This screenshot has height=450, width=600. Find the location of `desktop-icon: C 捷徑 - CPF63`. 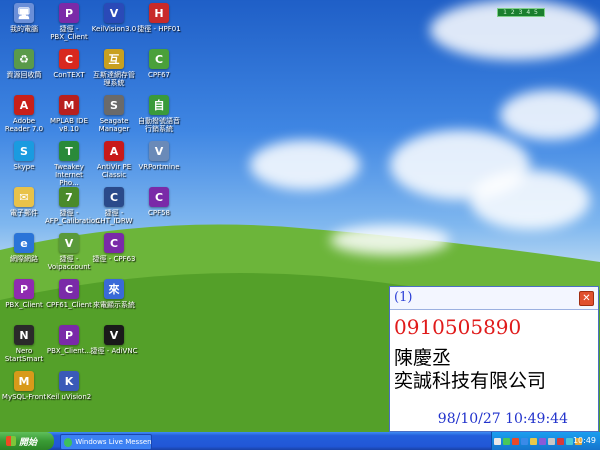

desktop-icon: C 捷徑 - CPF63 is located at coordinates (114, 248).